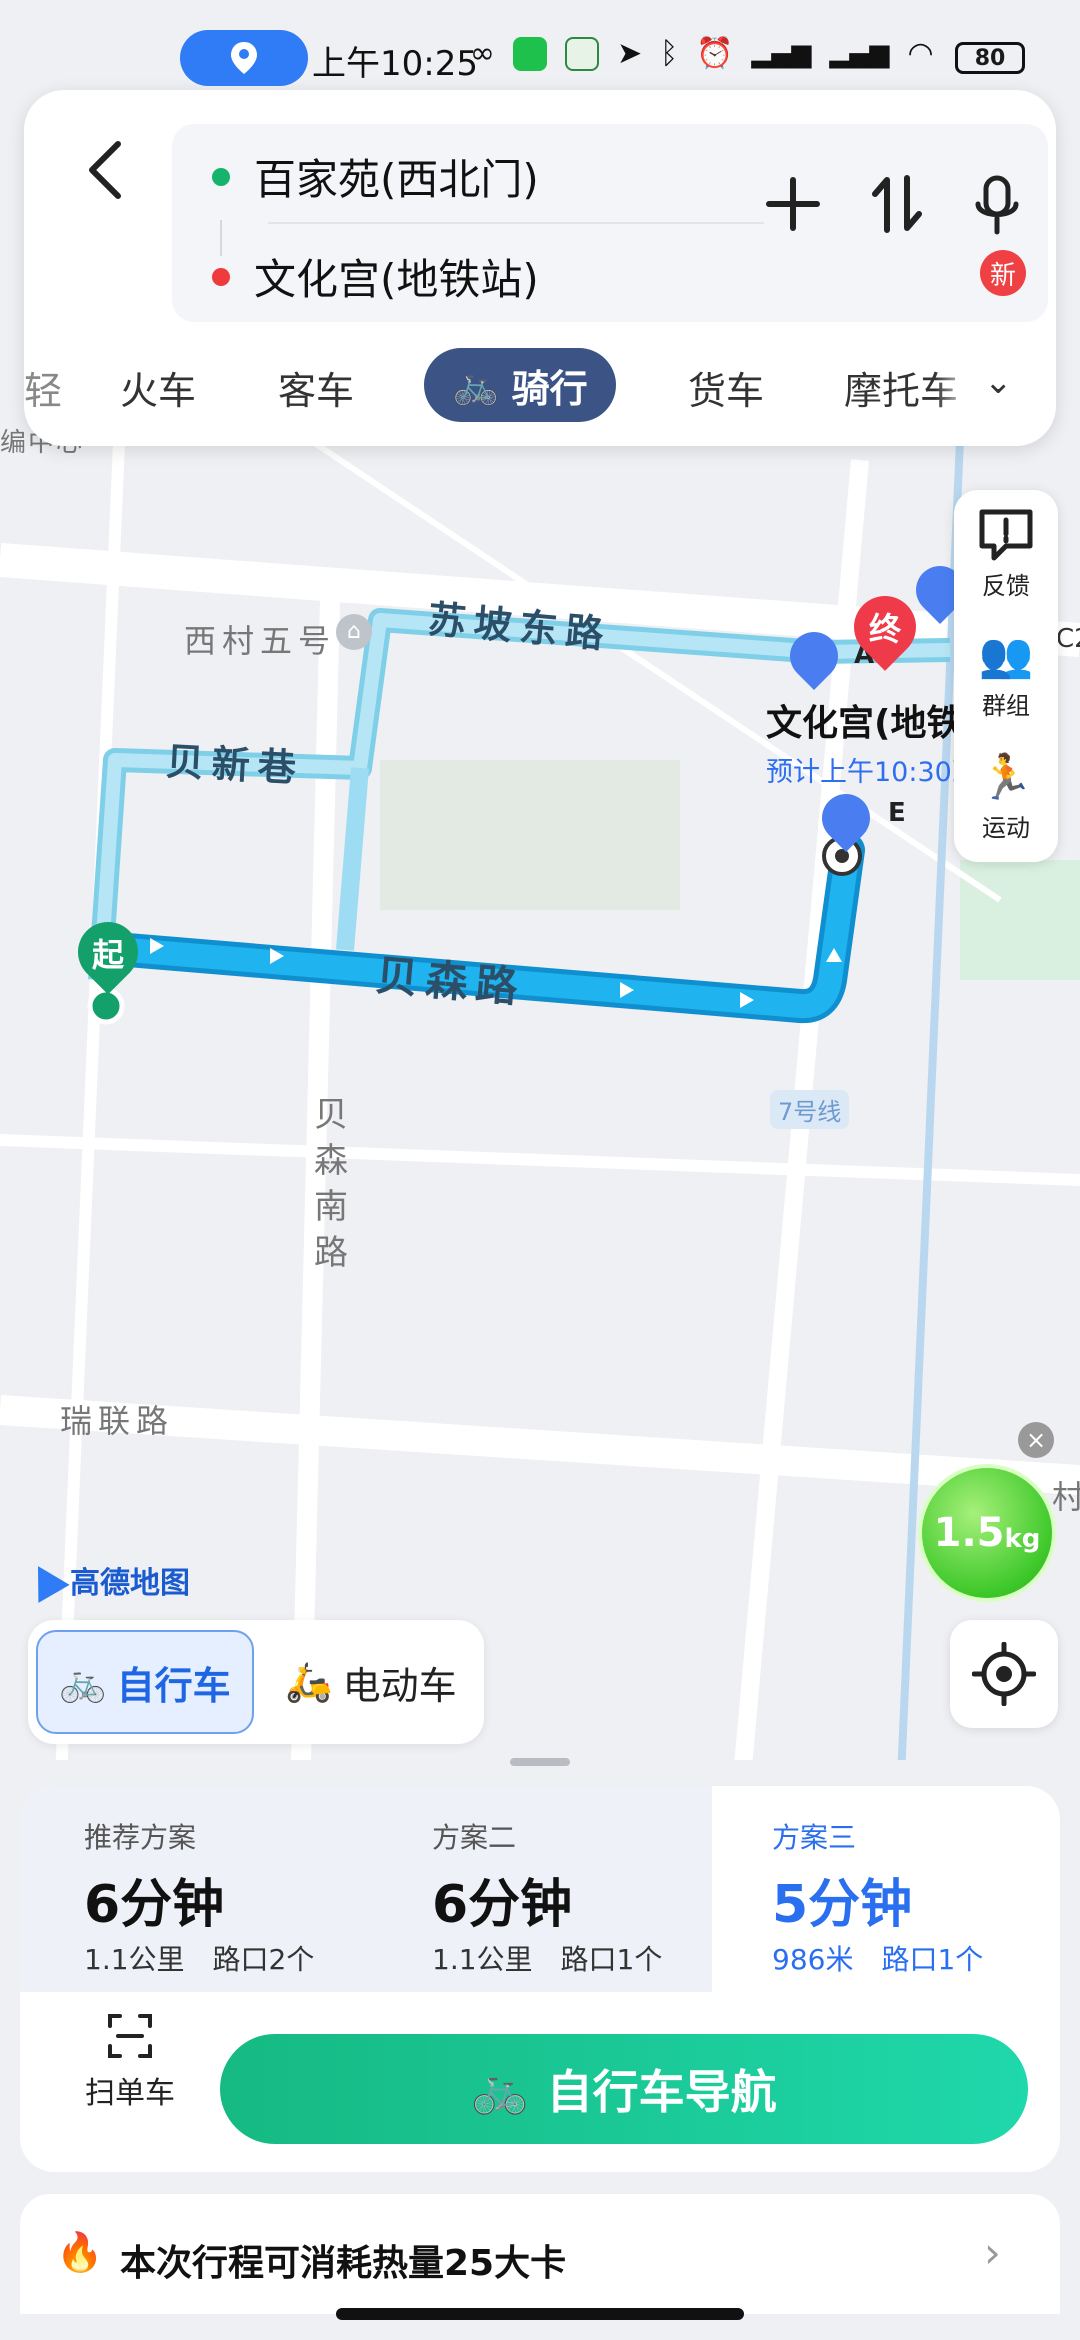  I want to click on road-label-ruilian: 瑞联路, so click(117, 1421).